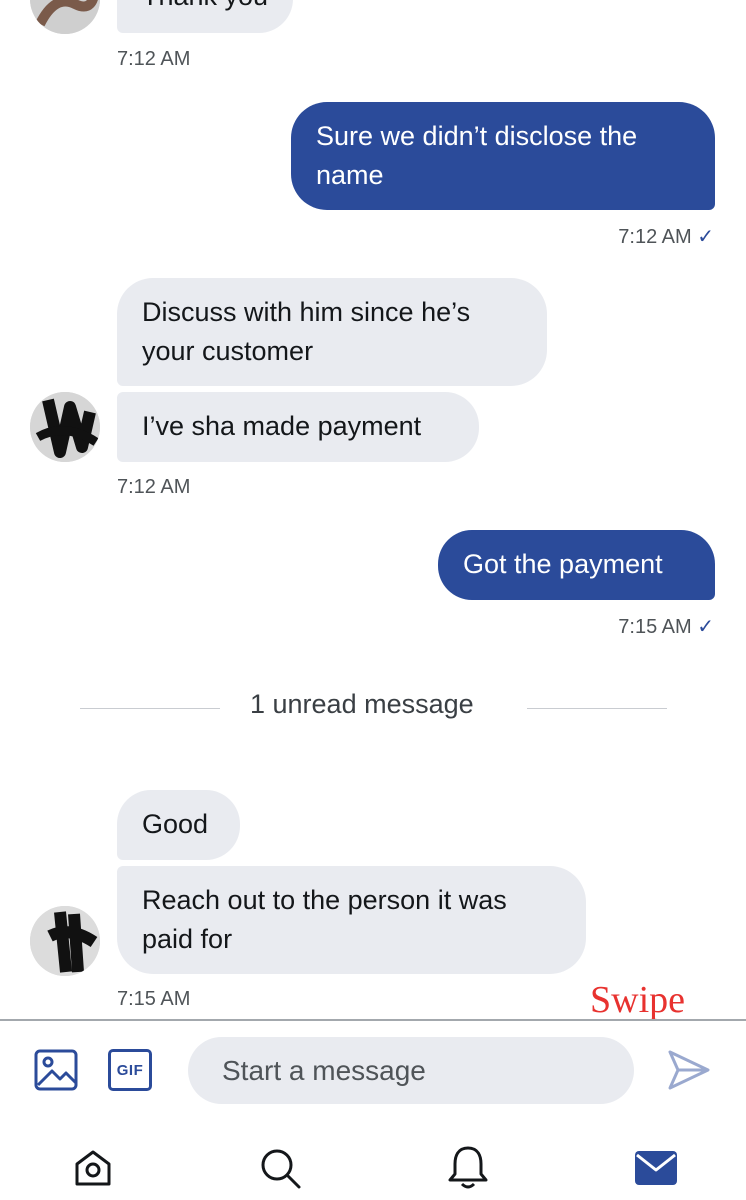 This screenshot has height=1200, width=746. Describe the element at coordinates (666, 627) in the screenshot. I see `message-timestamp: 7:15 AM ✓` at that location.